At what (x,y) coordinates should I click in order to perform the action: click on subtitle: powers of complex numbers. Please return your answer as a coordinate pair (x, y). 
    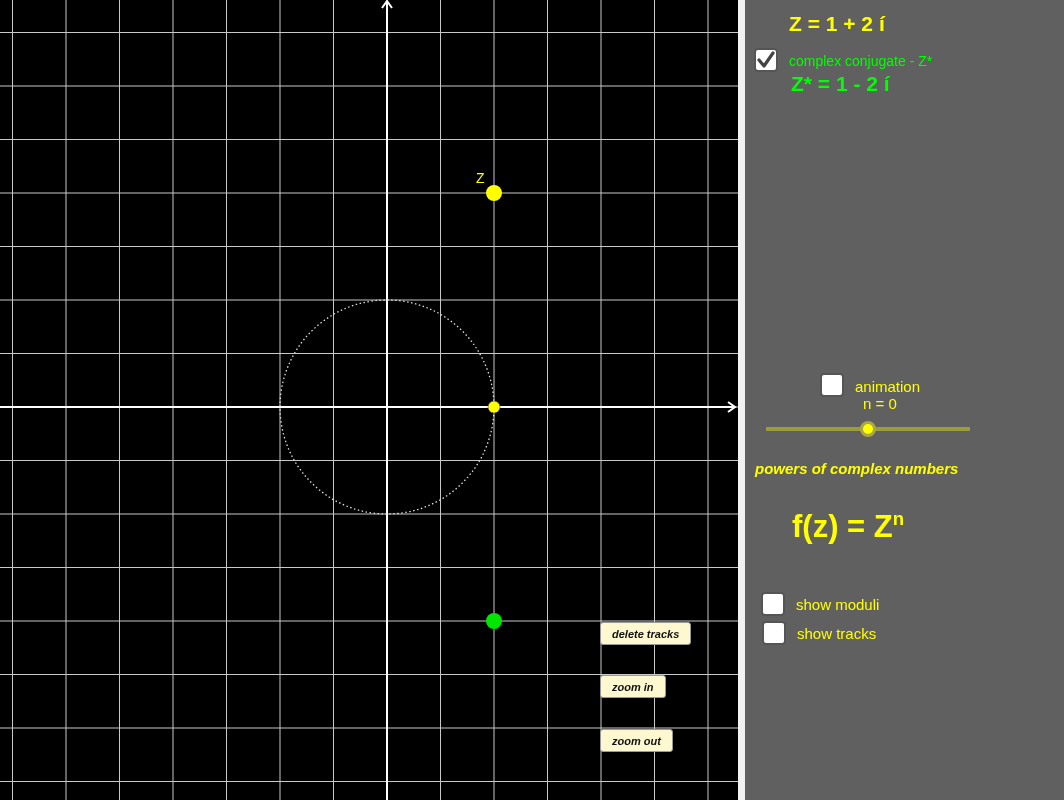
    Looking at the image, I should click on (857, 468).